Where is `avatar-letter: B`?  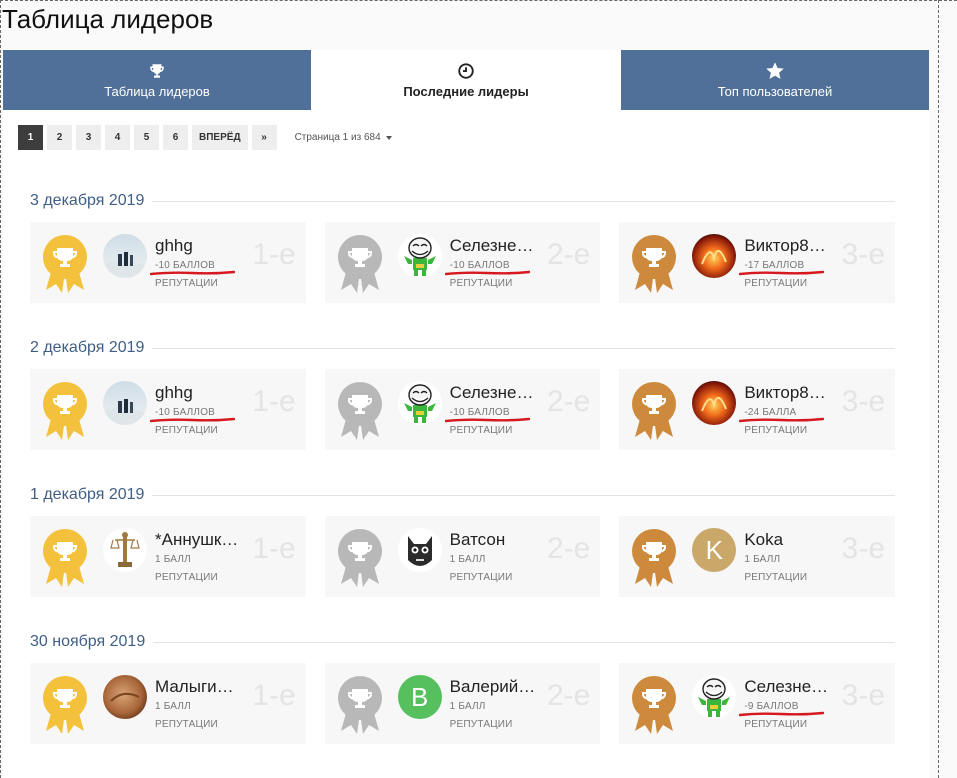
avatar-letter: B is located at coordinates (420, 696).